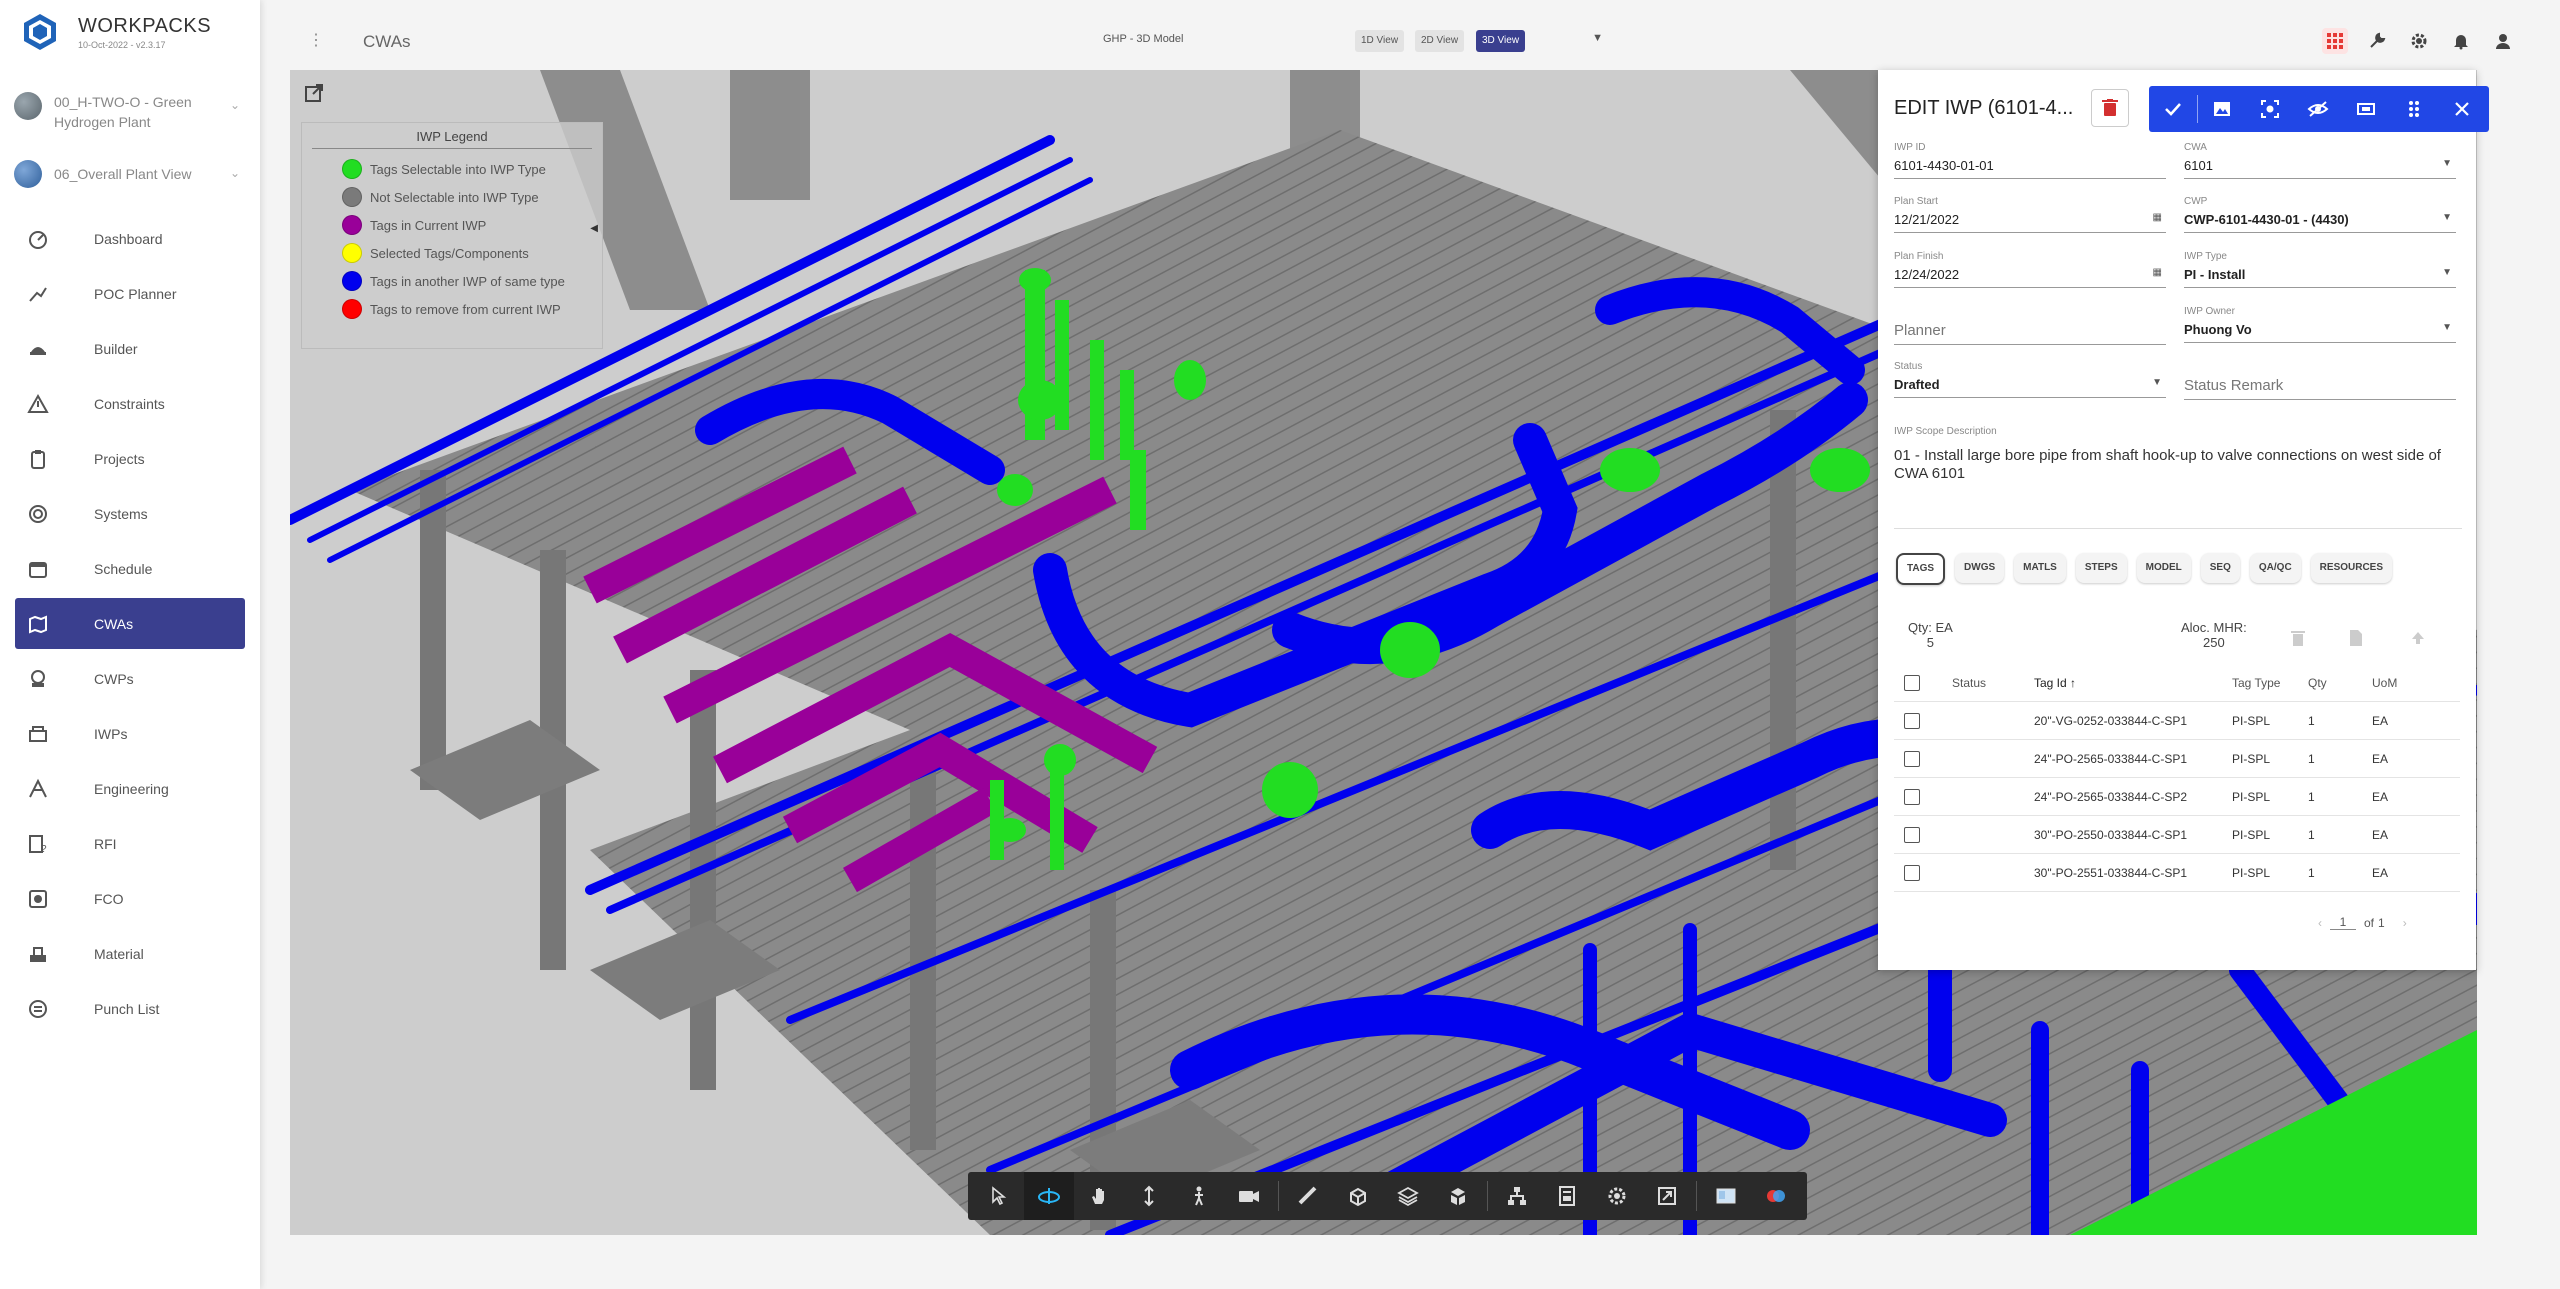  Describe the element at coordinates (352, 169) in the screenshot. I see `legend-swatch` at that location.